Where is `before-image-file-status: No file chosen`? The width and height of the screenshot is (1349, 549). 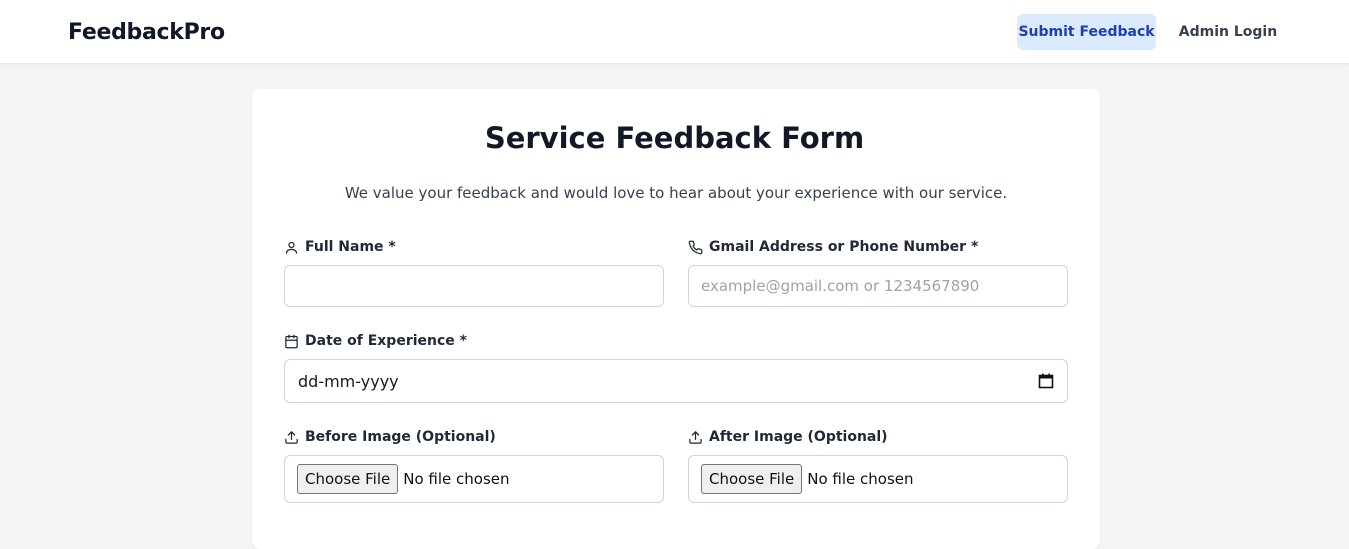 before-image-file-status: No file chosen is located at coordinates (456, 479).